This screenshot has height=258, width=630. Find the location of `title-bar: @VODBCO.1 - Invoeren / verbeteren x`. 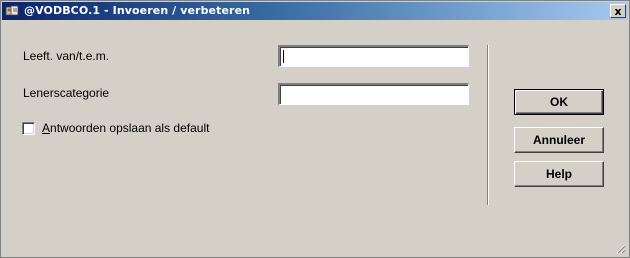

title-bar: @VODBCO.1 - Invoeren / verbeteren x is located at coordinates (315, 11).